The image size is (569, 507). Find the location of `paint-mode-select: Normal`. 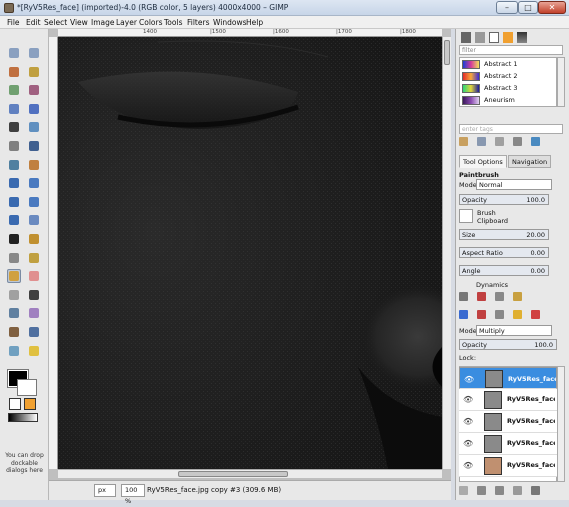

paint-mode-select: Normal is located at coordinates (514, 184).